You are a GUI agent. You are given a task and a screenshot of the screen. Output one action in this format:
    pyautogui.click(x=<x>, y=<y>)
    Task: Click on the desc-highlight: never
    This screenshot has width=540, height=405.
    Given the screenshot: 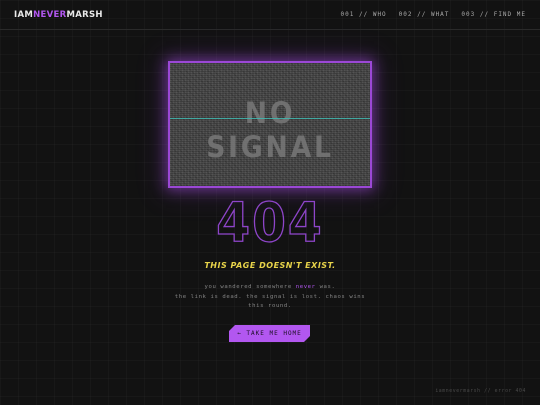 What is the action you would take?
    pyautogui.click(x=305, y=287)
    